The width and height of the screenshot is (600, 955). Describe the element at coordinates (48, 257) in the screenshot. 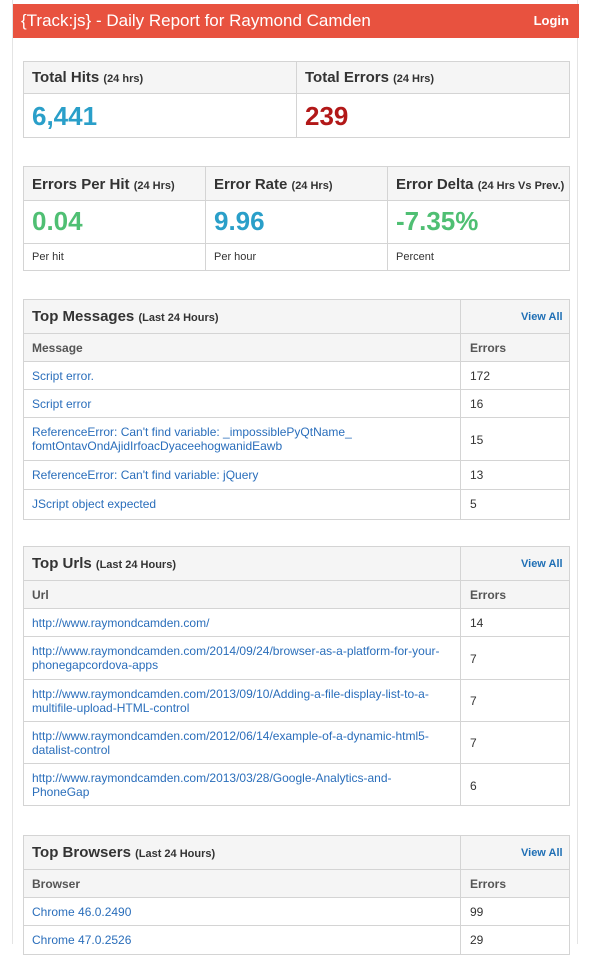

I see `errors-per-hit-unit: Per hit` at that location.